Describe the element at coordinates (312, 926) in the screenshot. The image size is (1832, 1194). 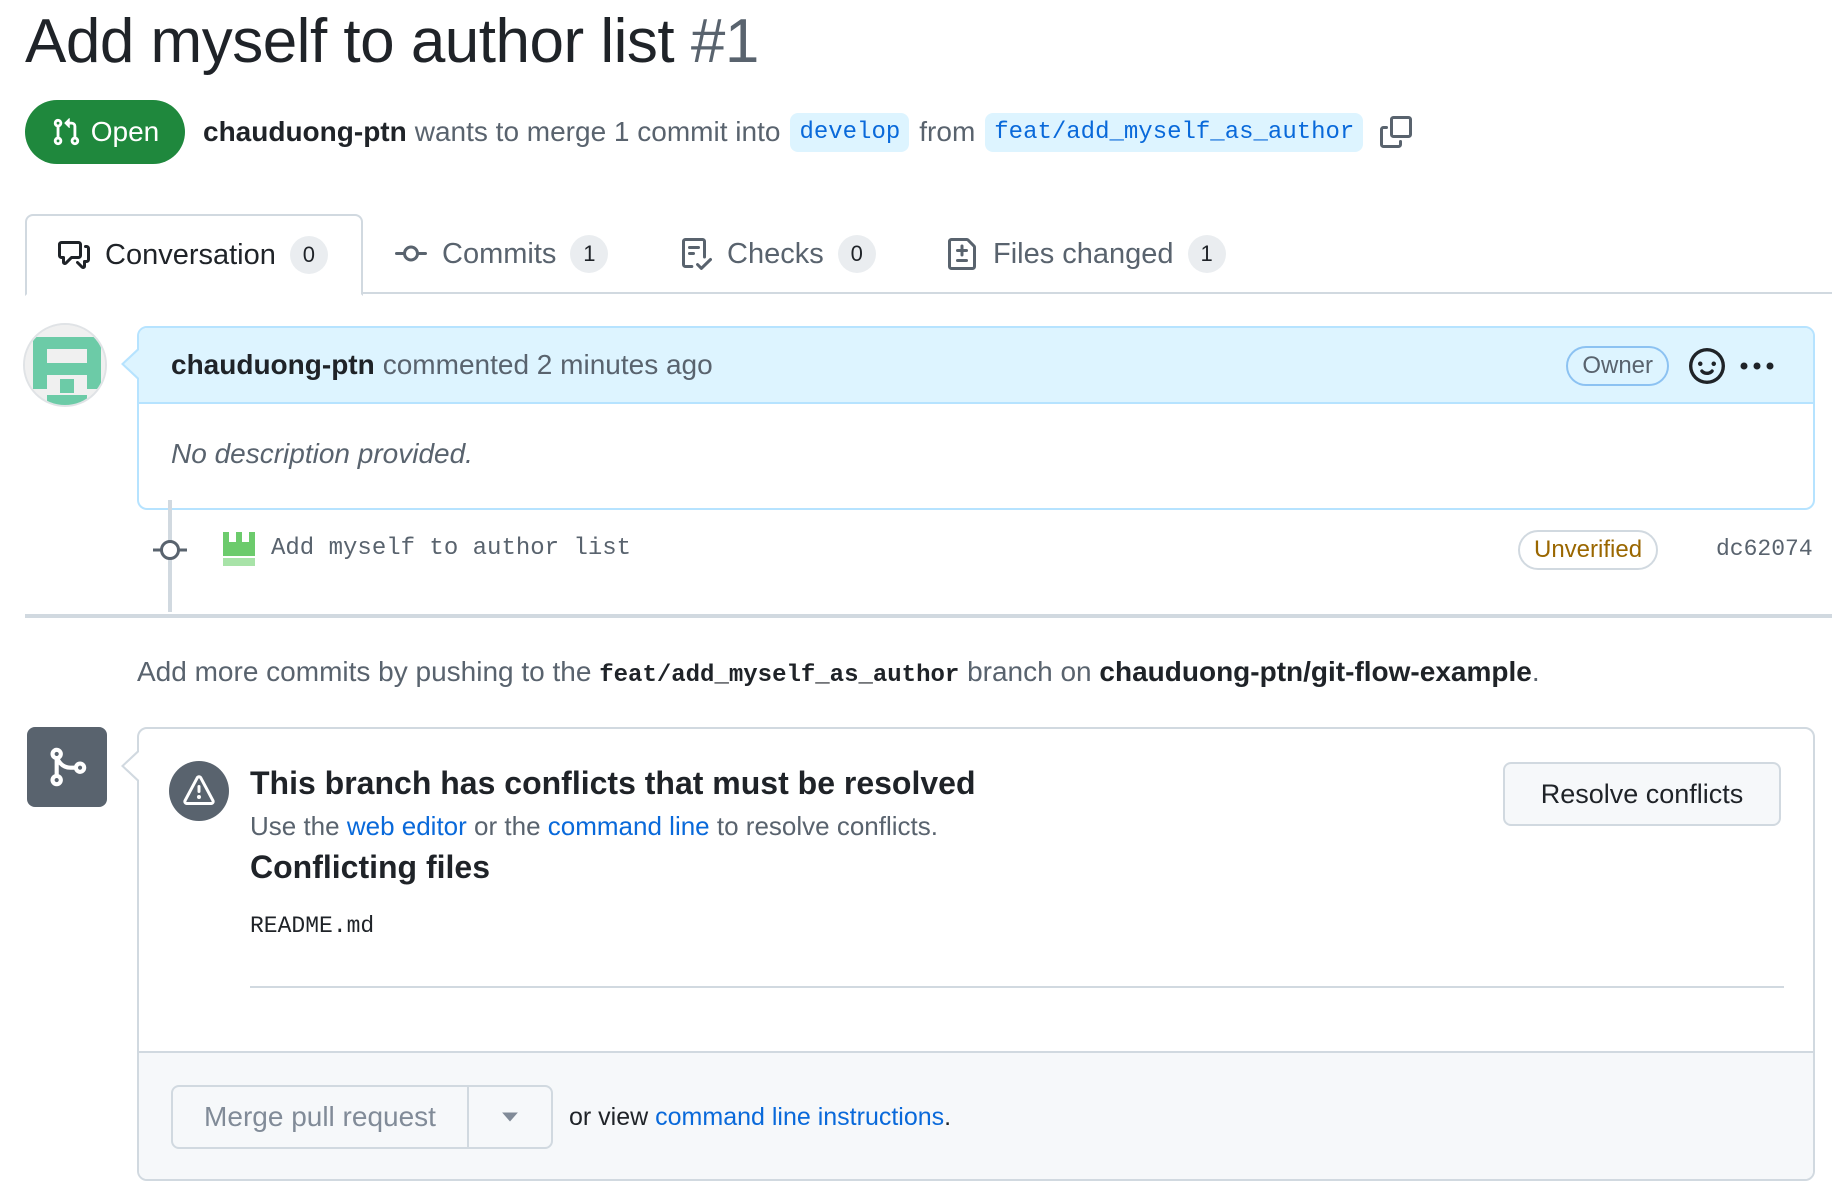
I see `conflicting-file: README.md` at that location.